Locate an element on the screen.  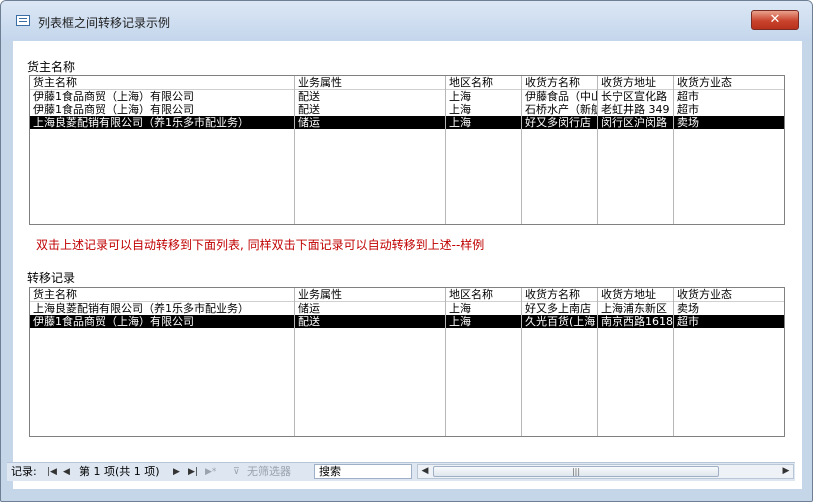
close-button: ✕ is located at coordinates (775, 20).